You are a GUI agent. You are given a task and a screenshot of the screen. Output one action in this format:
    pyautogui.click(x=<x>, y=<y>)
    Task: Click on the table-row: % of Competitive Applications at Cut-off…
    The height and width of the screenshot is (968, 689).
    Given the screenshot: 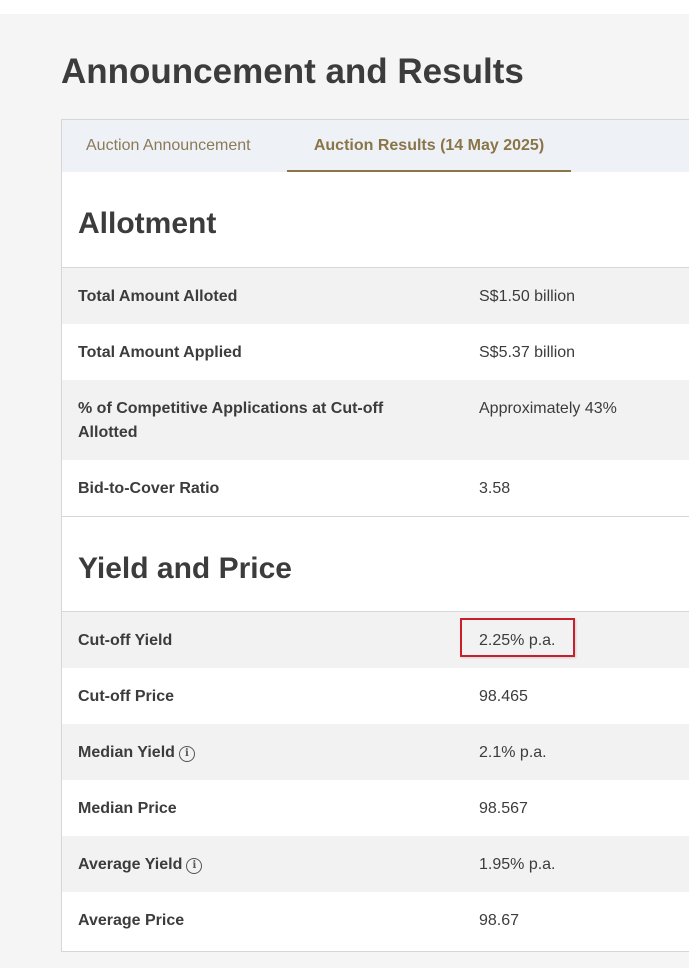 What is the action you would take?
    pyautogui.click(x=375, y=420)
    